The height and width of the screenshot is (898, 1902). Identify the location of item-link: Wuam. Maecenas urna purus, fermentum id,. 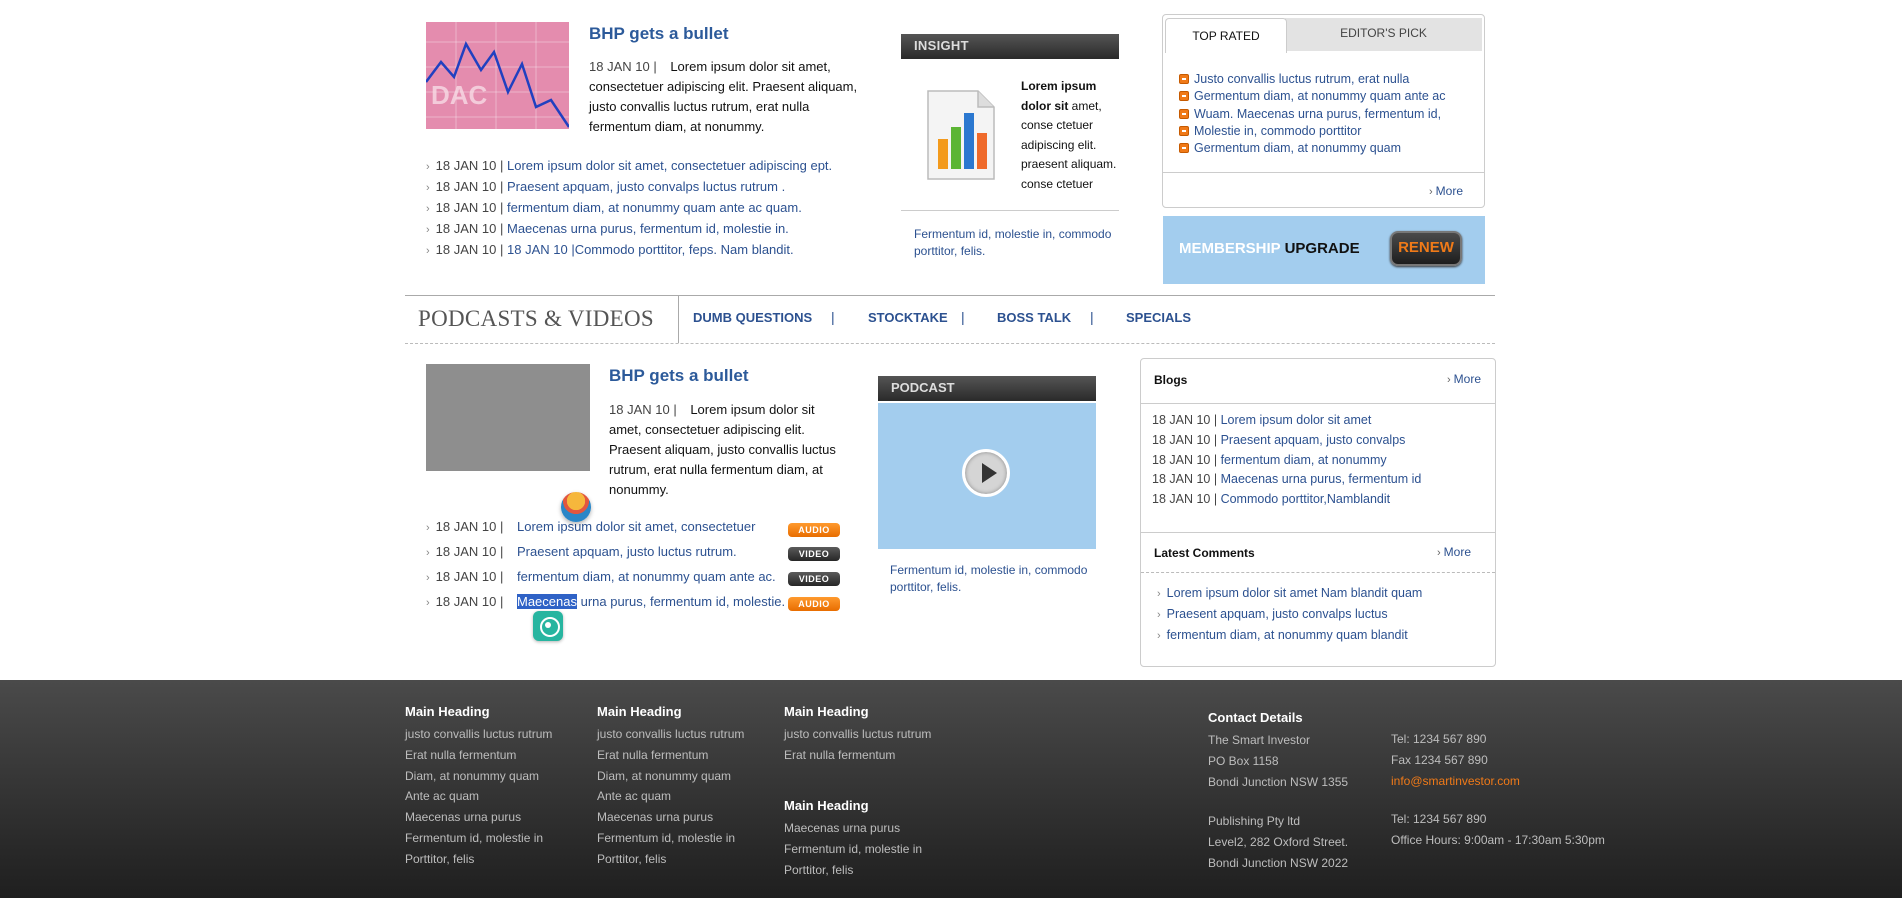
(1317, 114).